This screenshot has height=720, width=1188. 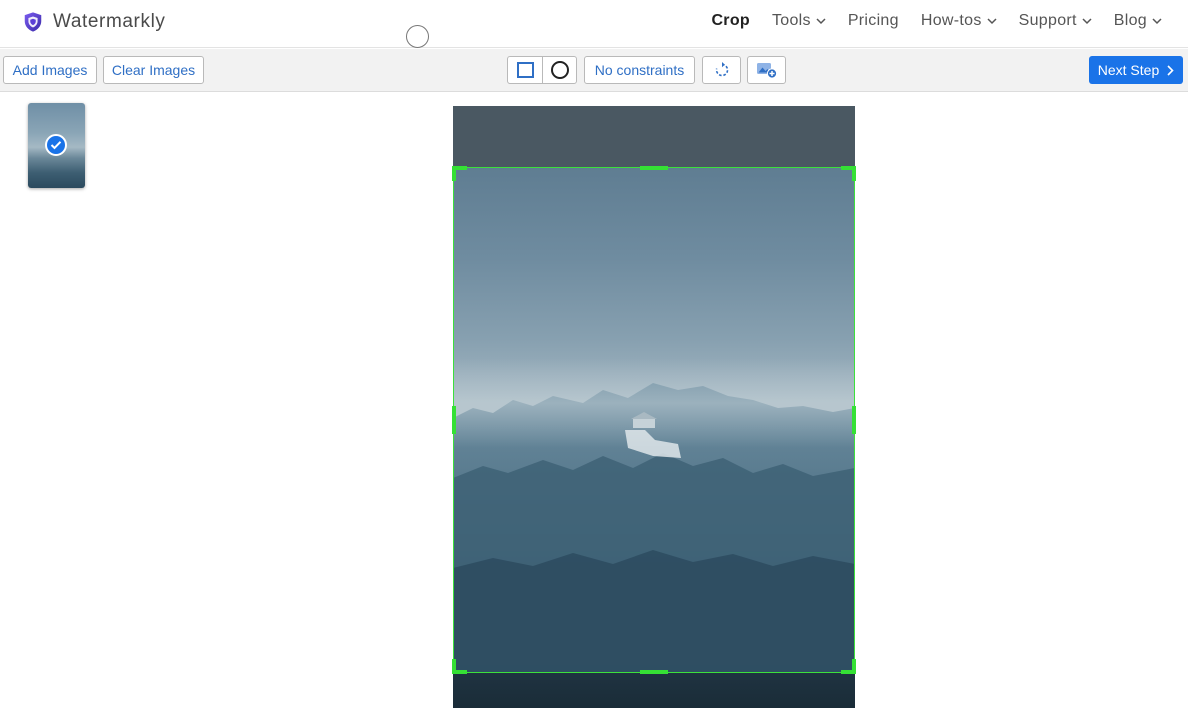 I want to click on circle-icon, so click(x=559, y=70).